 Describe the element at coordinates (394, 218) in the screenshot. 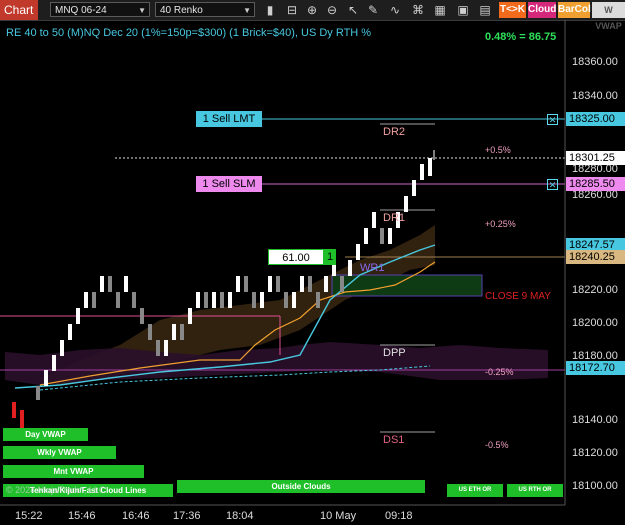

I see `dr1-label: DR1` at that location.